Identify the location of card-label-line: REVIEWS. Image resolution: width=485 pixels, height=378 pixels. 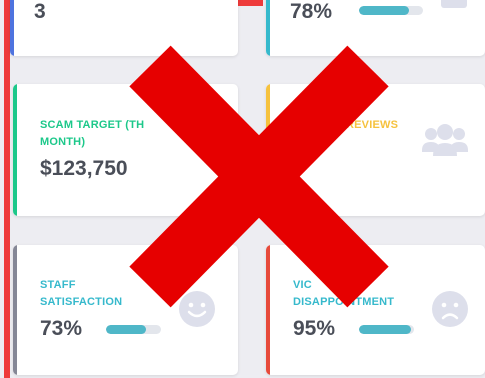
(372, 125).